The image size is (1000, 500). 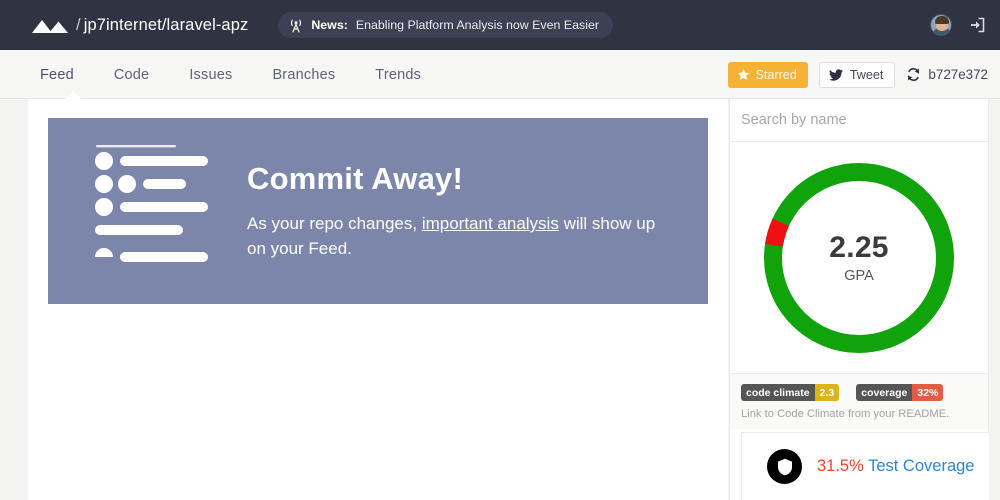 I want to click on test-coverage-label: Test Coverage, so click(x=919, y=466).